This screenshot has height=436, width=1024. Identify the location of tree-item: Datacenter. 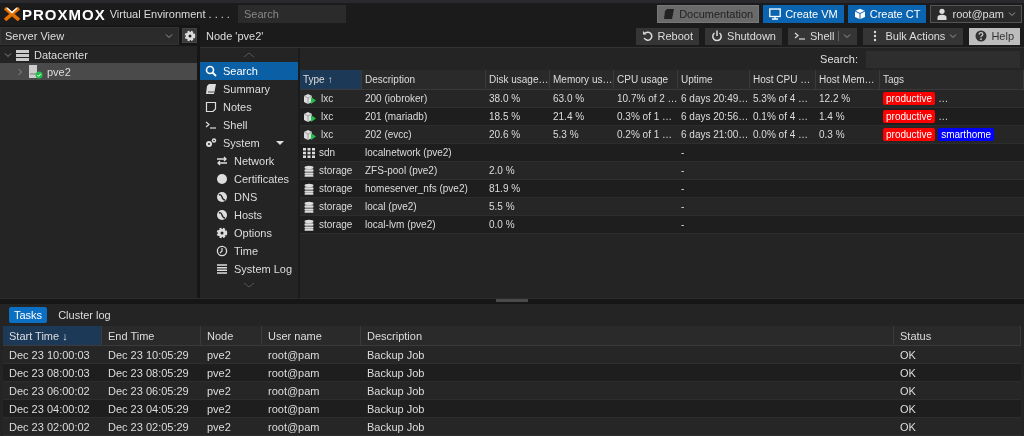
(98, 54).